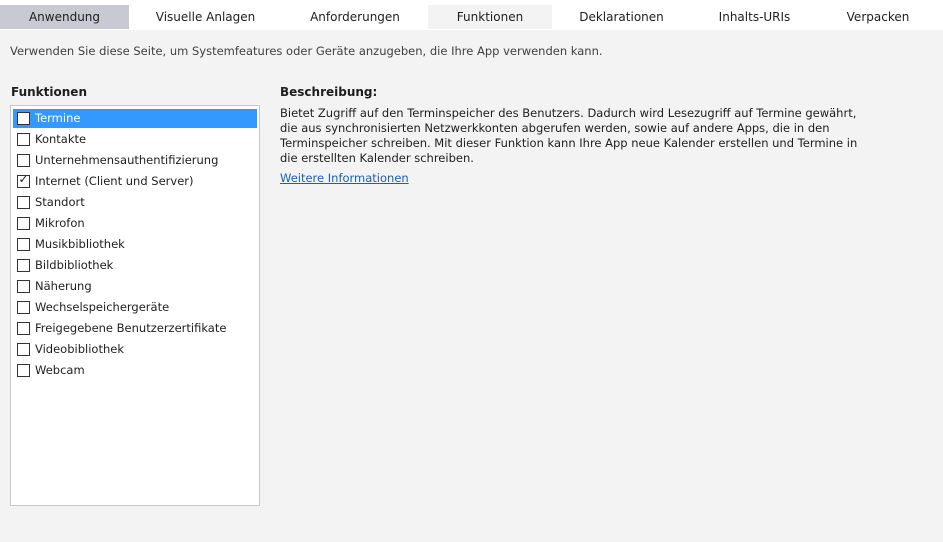 The width and height of the screenshot is (943, 542). Describe the element at coordinates (205, 17) in the screenshot. I see `tab-visuelle-anlagen: Visuelle Anlagen` at that location.